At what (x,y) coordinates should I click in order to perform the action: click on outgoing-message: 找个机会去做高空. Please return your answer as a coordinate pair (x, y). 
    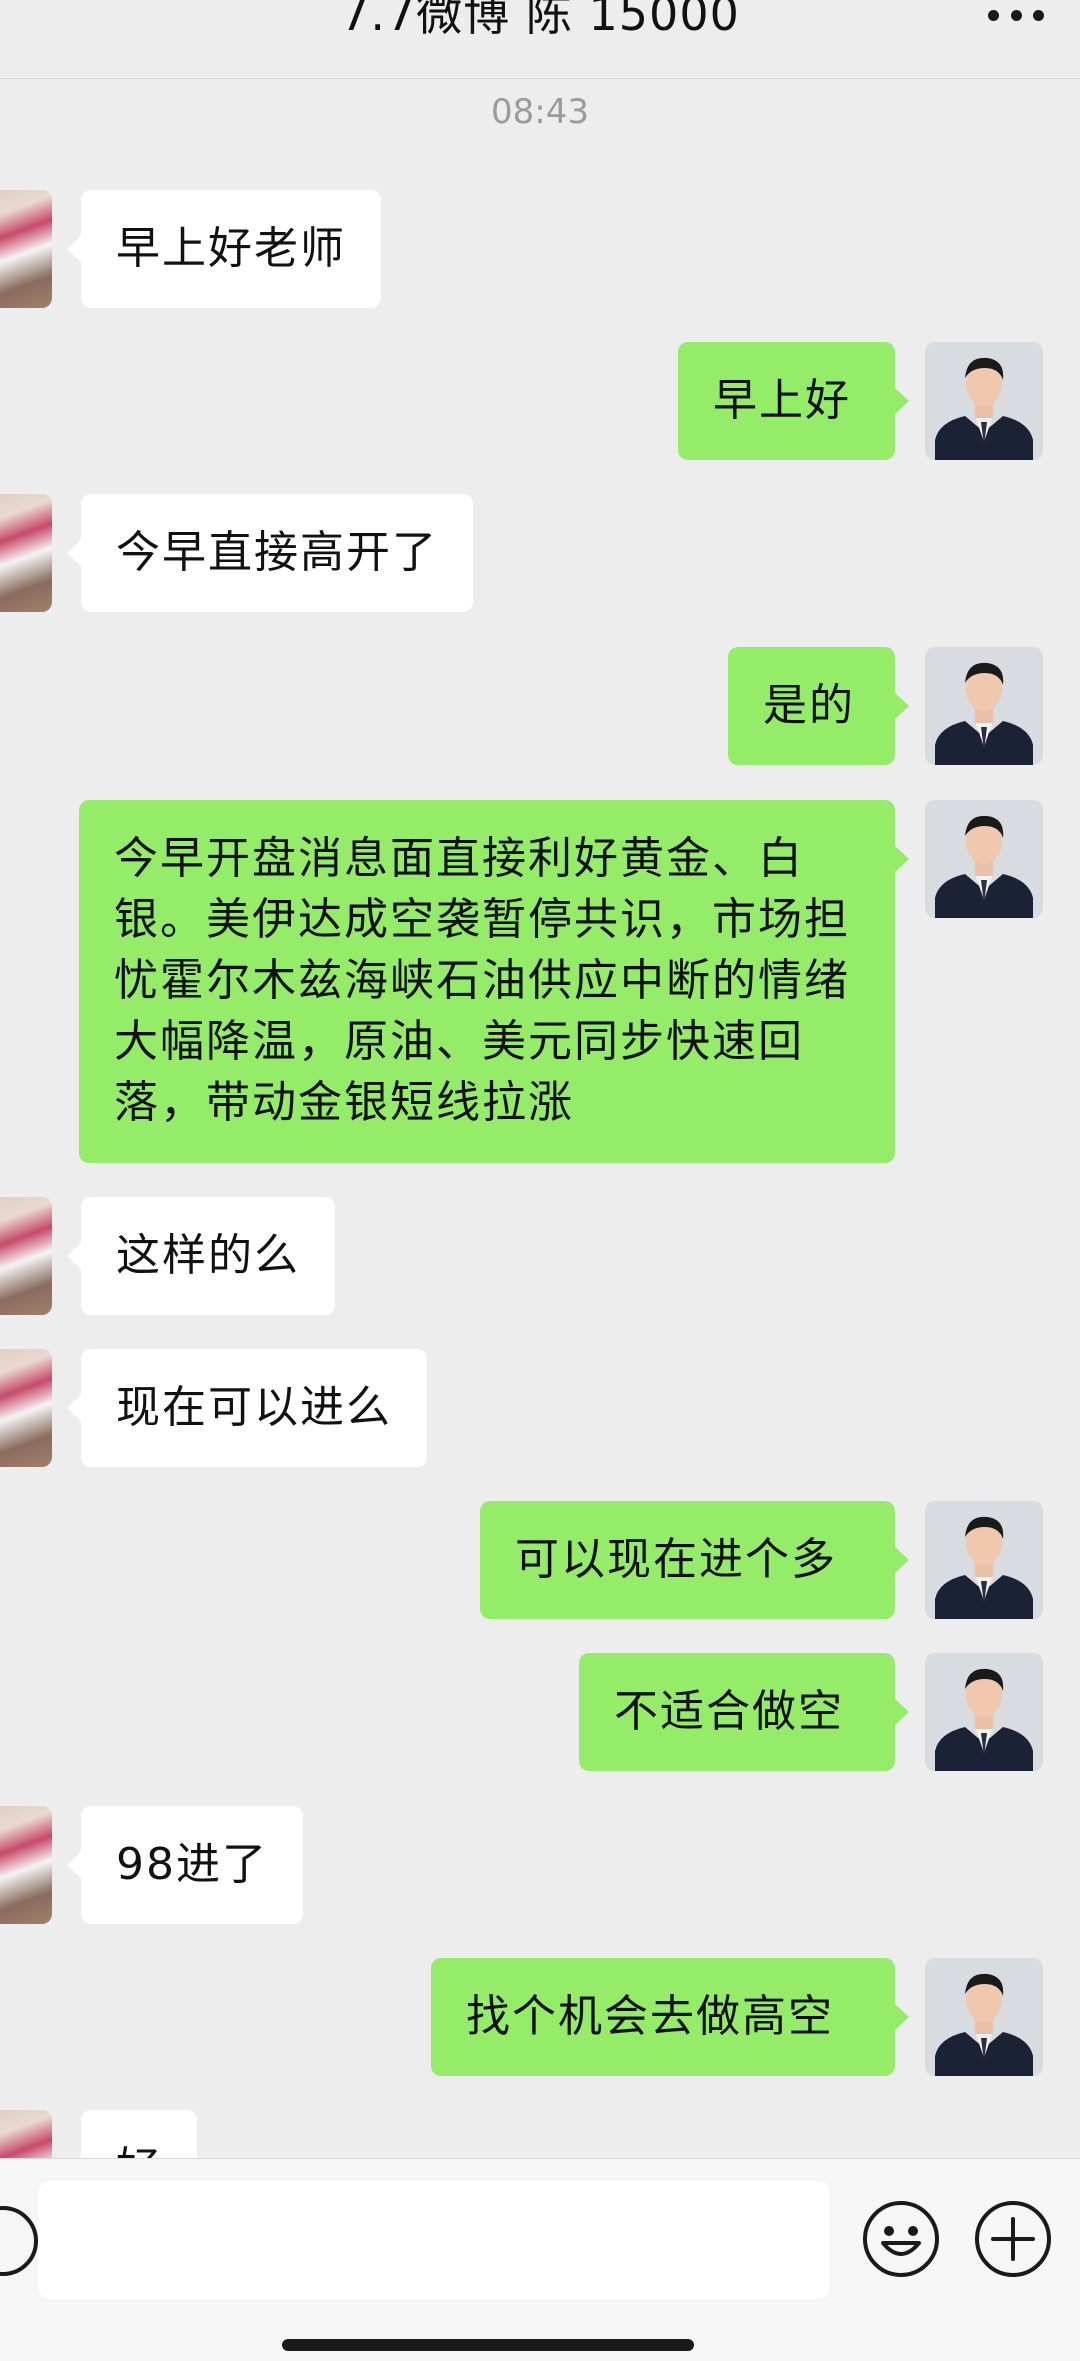
    Looking at the image, I should click on (670, 2017).